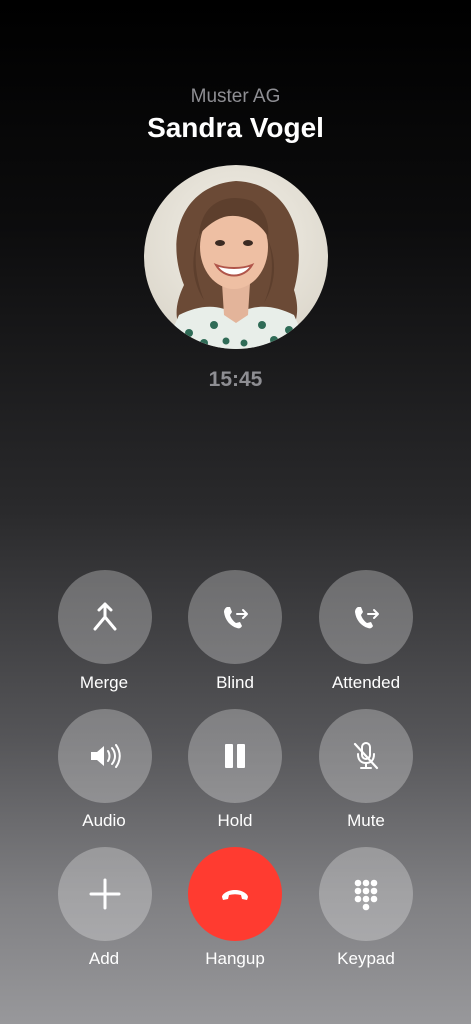  I want to click on merge-button, so click(105, 617).